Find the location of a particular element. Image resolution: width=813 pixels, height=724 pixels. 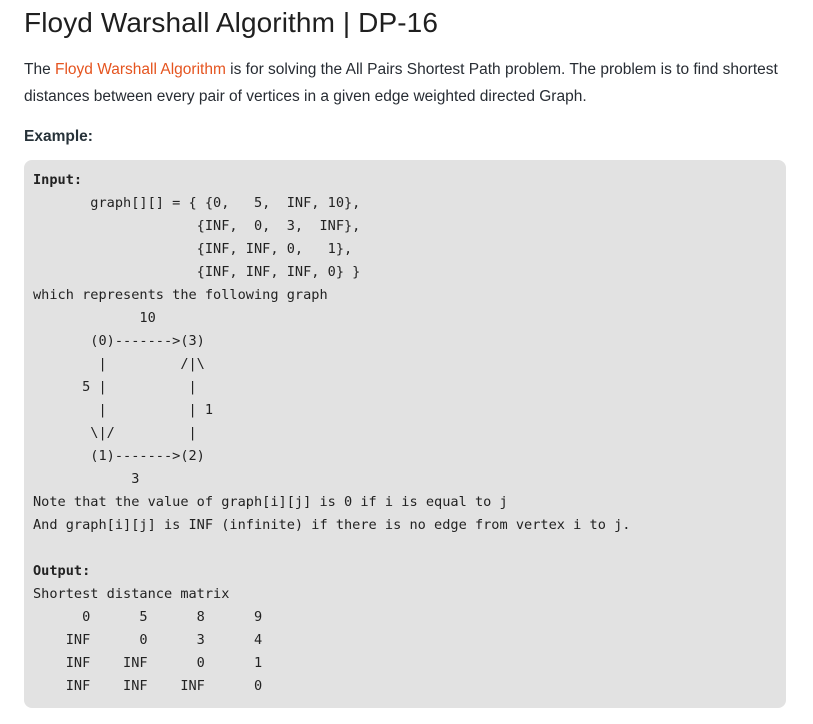

output-line: INF INF INF 0 is located at coordinates (148, 686).